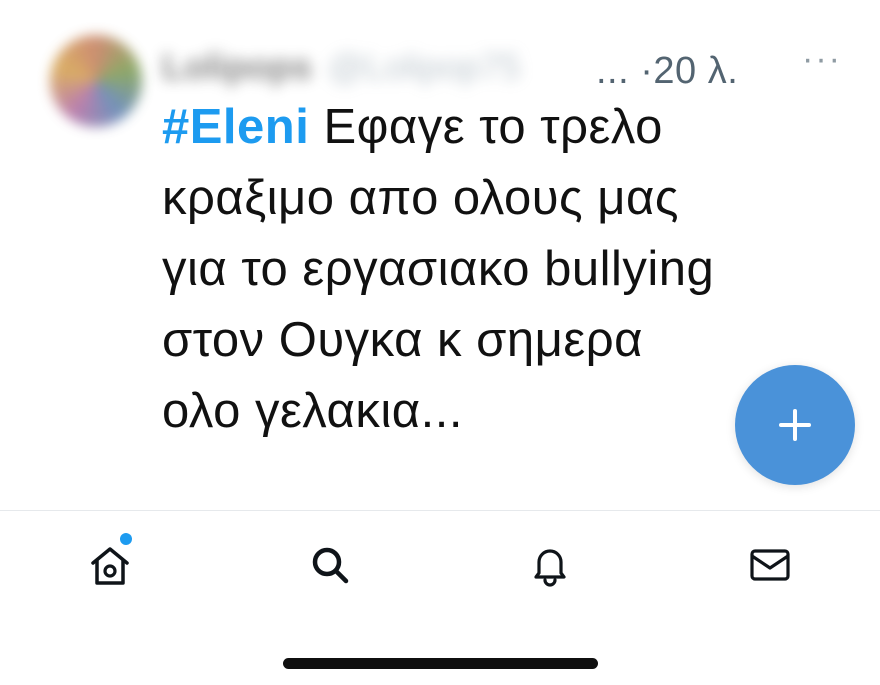 This screenshot has width=880, height=685. Describe the element at coordinates (237, 66) in the screenshot. I see `author-name: Lolipops` at that location.